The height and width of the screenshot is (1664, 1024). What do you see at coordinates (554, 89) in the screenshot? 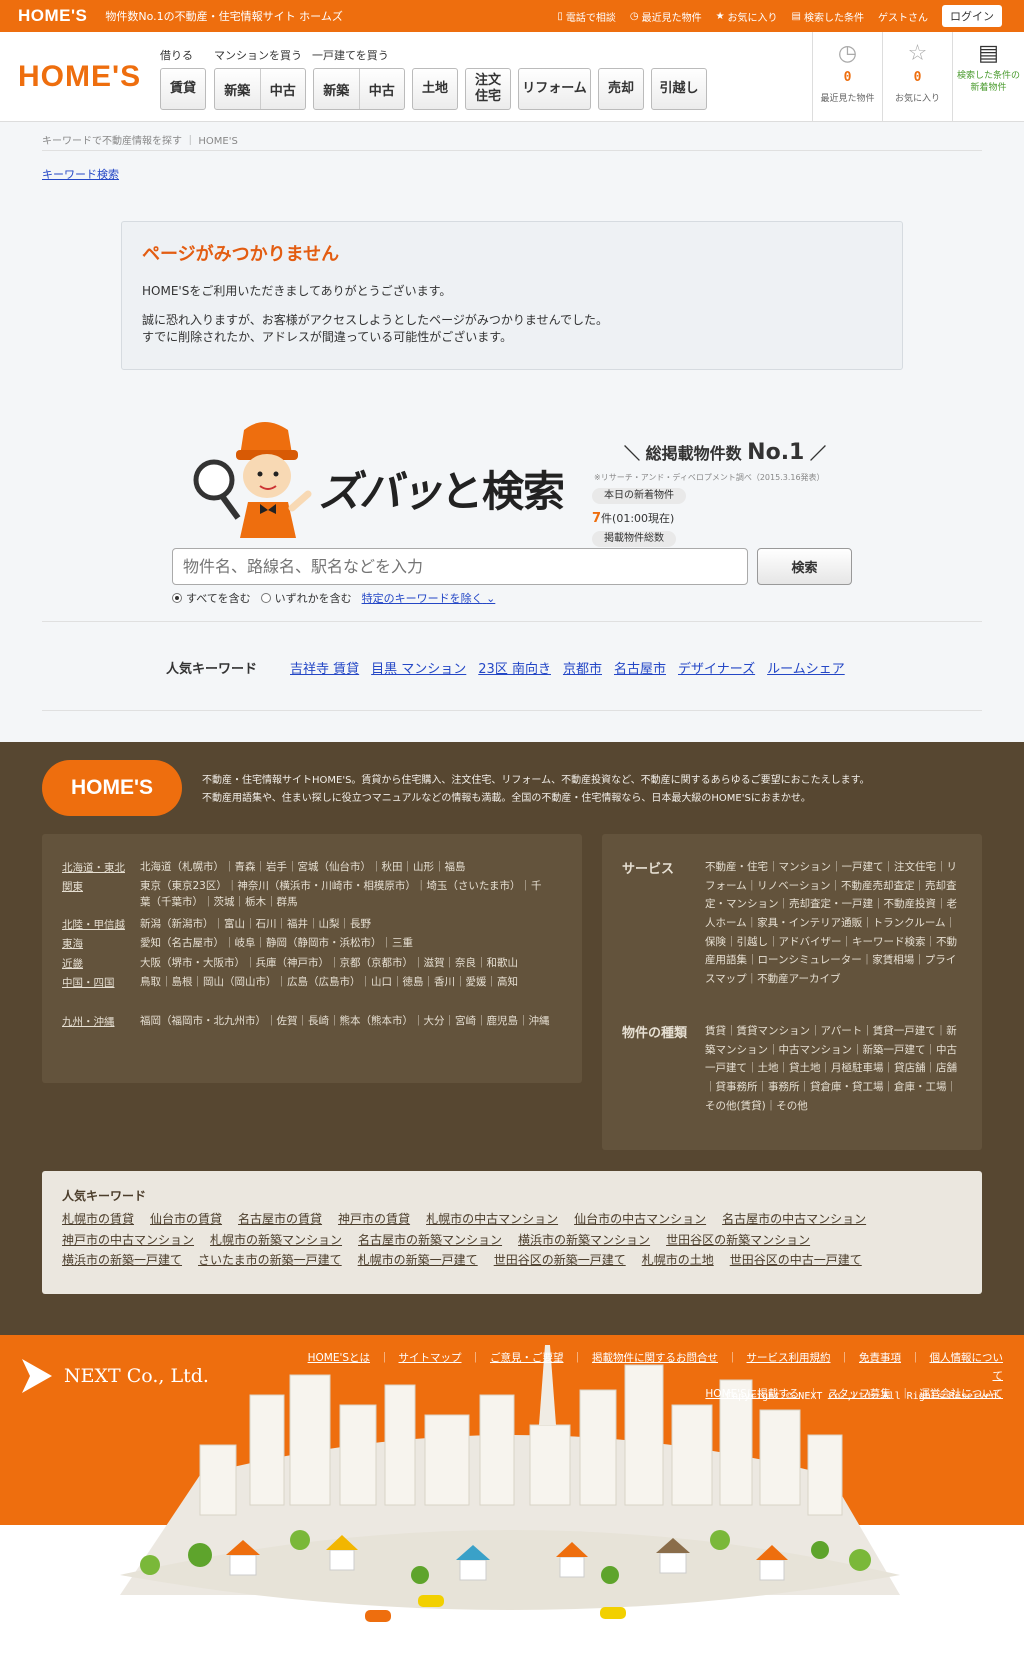
I see `nav-reform-button: リフォーム` at bounding box center [554, 89].